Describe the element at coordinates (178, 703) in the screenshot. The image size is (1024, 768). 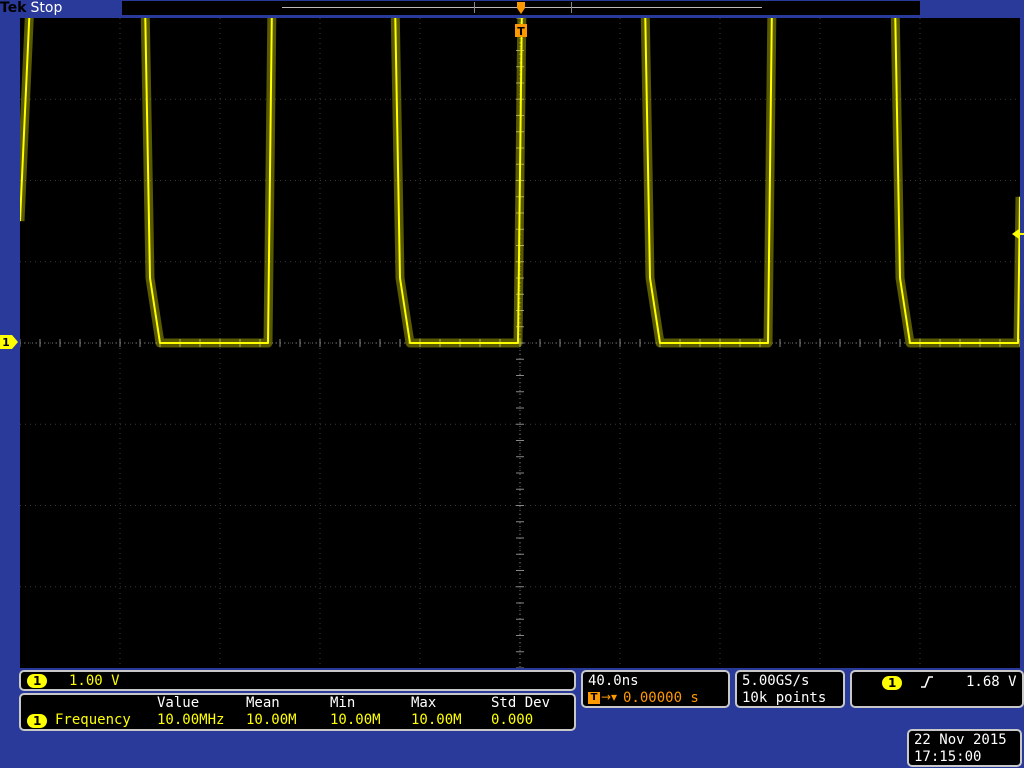
I see `meas-col-value: Value` at that location.